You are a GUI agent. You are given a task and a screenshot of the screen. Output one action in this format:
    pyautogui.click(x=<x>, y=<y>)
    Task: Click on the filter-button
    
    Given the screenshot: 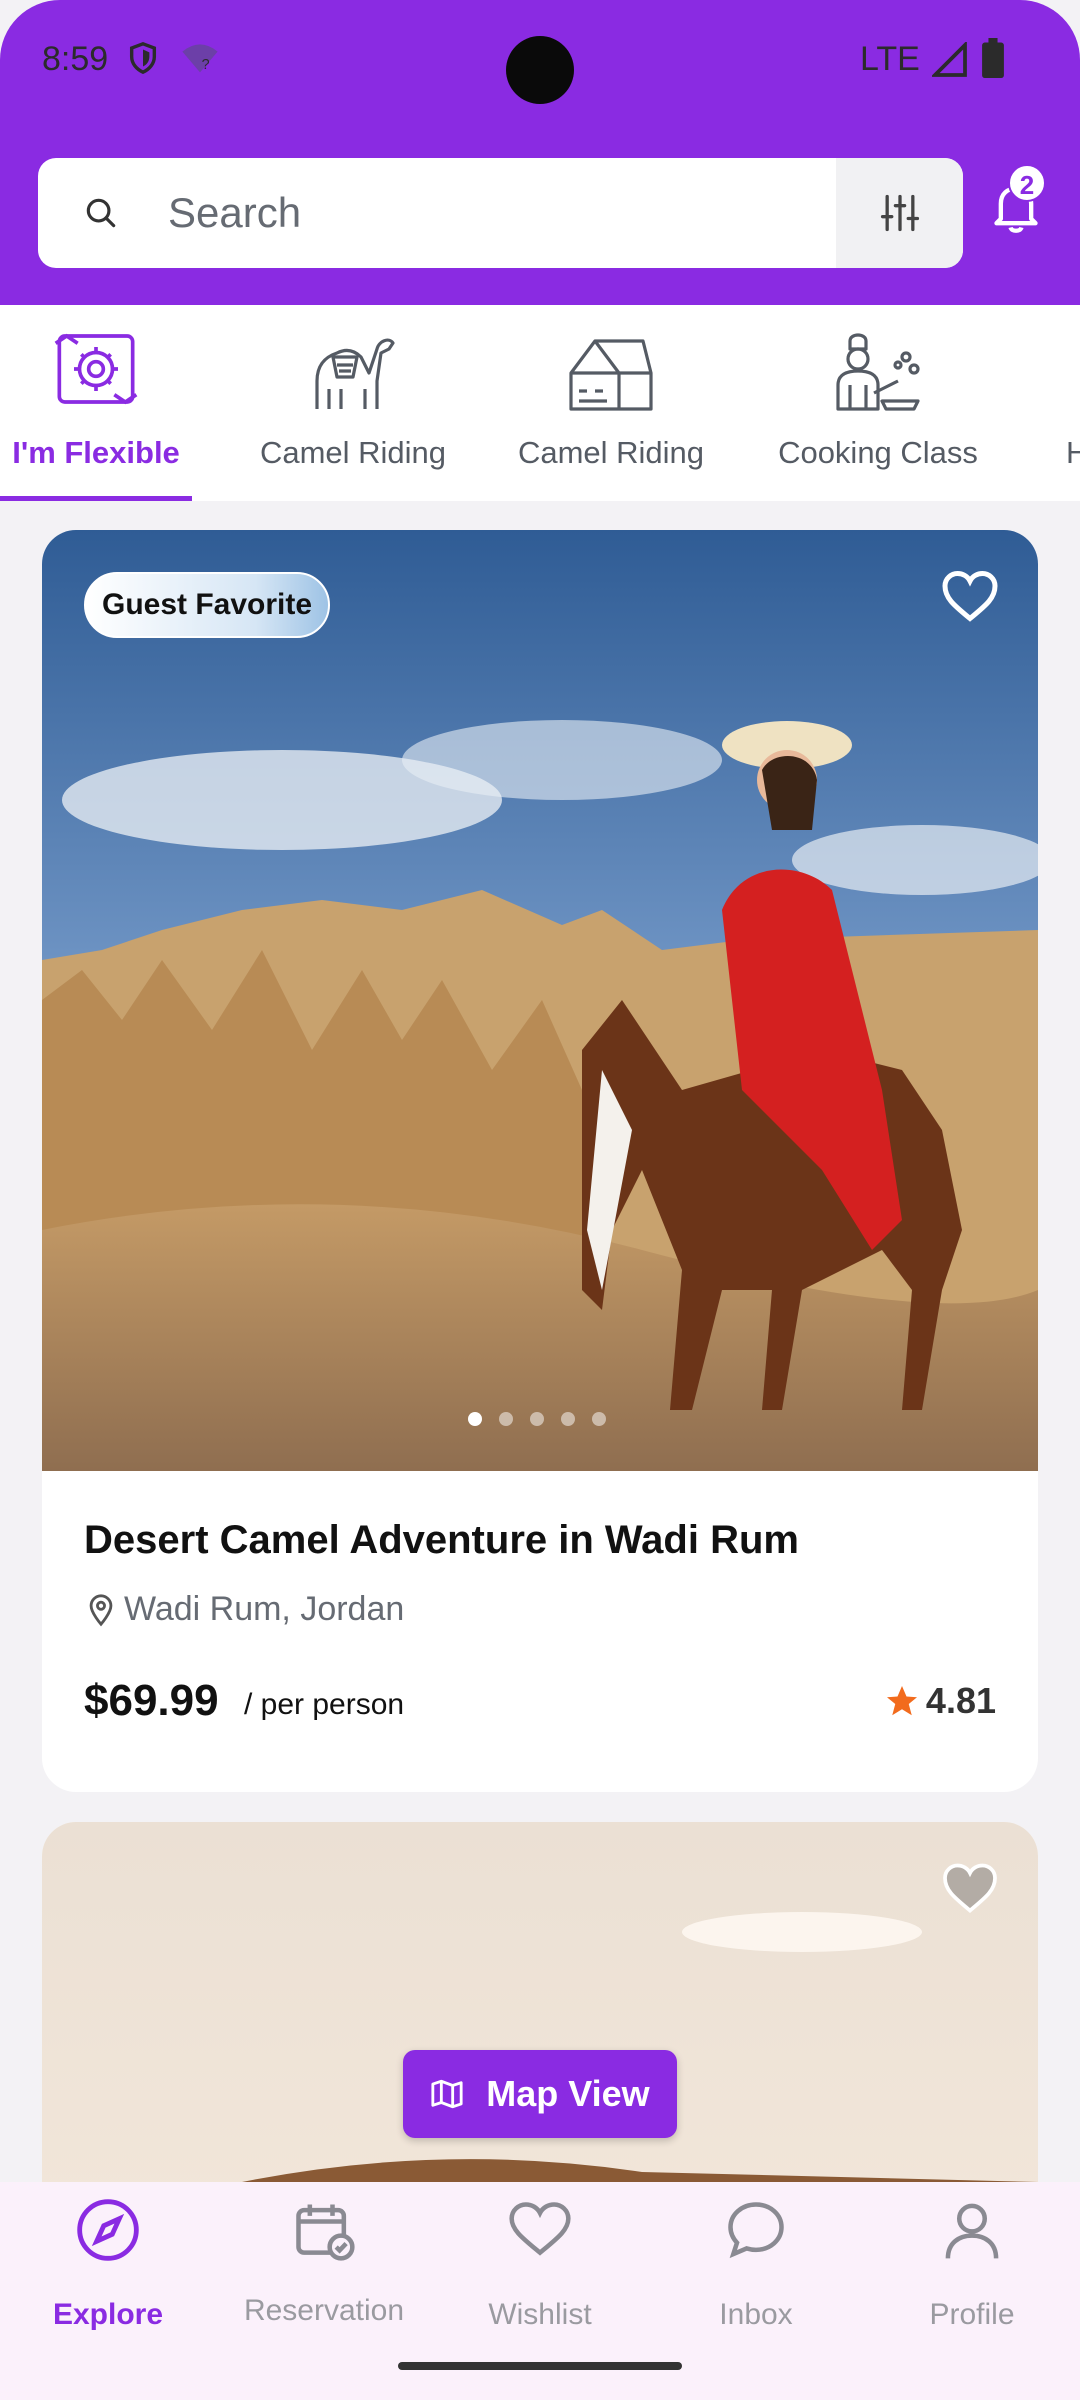 What is the action you would take?
    pyautogui.click(x=899, y=213)
    